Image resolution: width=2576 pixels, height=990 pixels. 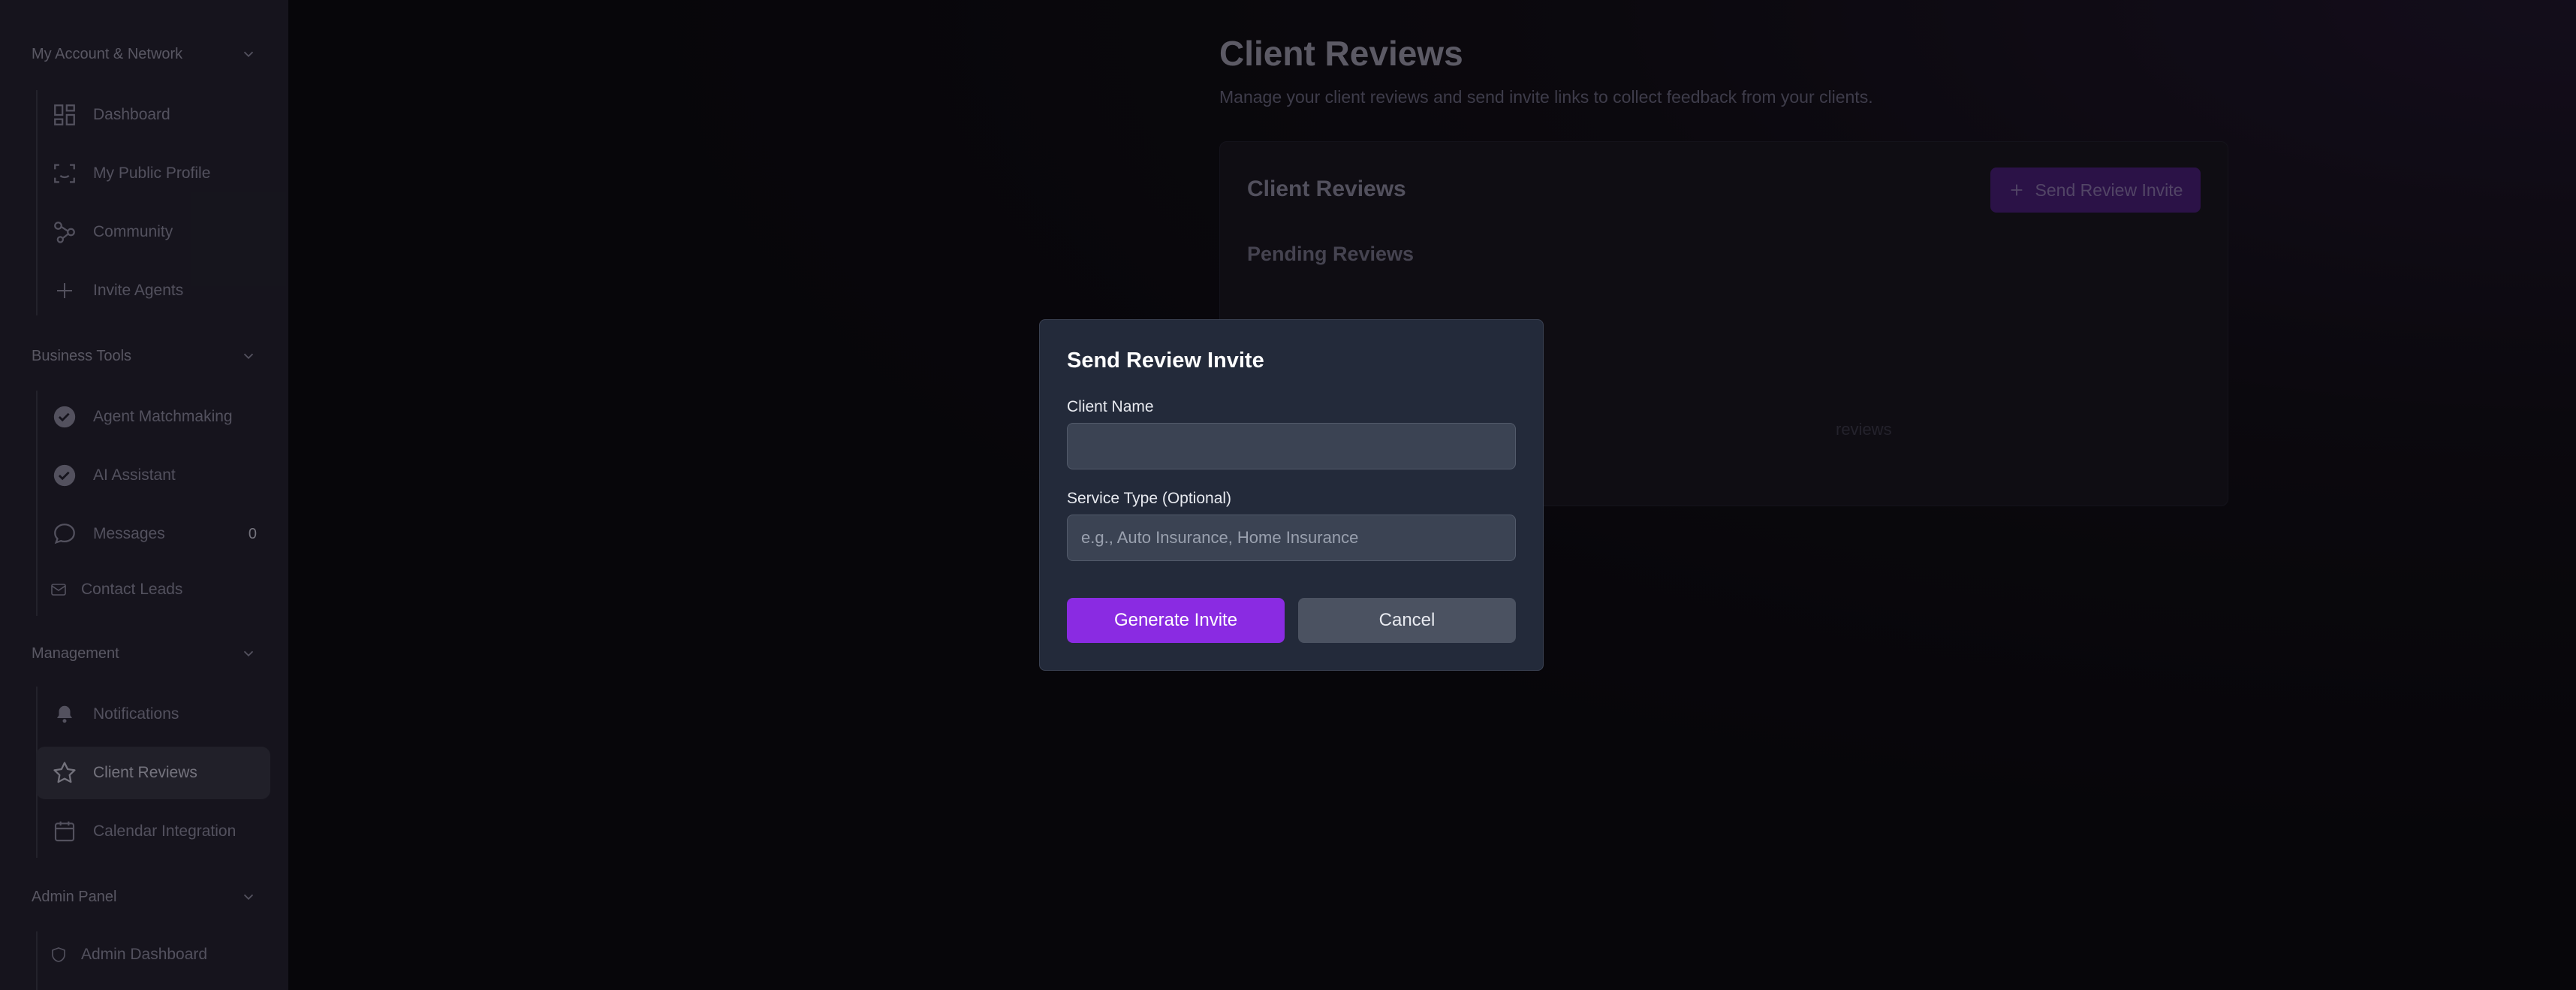 I want to click on client-name-label: Client Name, so click(x=1110, y=406).